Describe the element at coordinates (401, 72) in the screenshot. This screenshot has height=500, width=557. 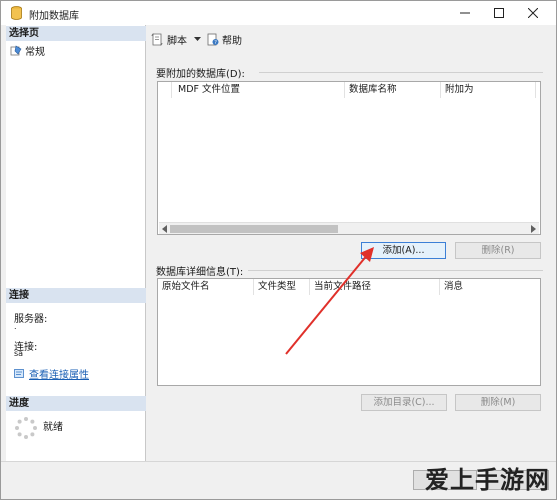
I see `attach-group-divider` at that location.